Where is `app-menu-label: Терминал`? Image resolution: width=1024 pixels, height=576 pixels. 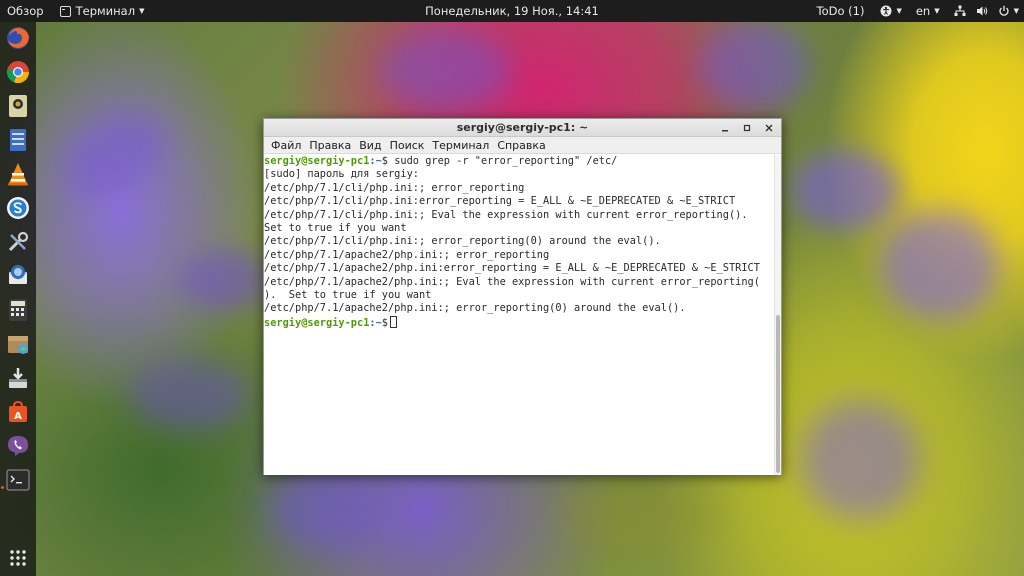
app-menu-label: Терминал is located at coordinates (105, 11).